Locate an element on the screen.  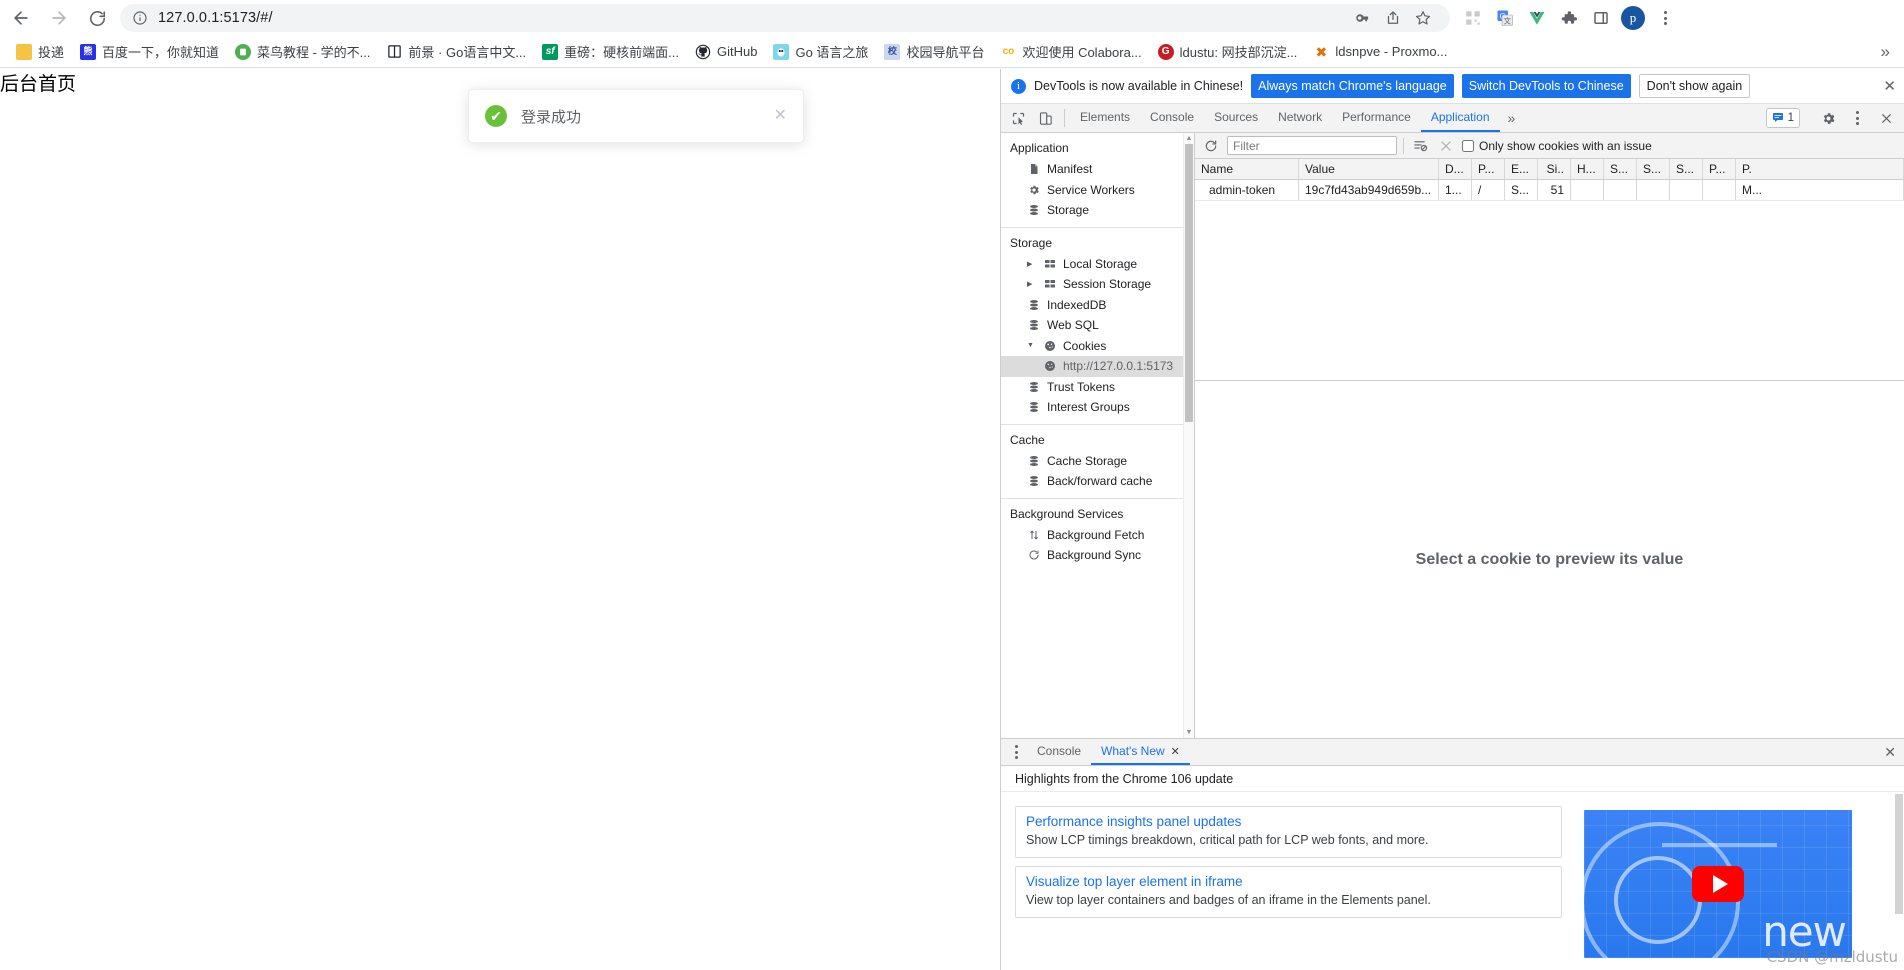
whats-new-video-thumbnail: new is located at coordinates (1718, 884).